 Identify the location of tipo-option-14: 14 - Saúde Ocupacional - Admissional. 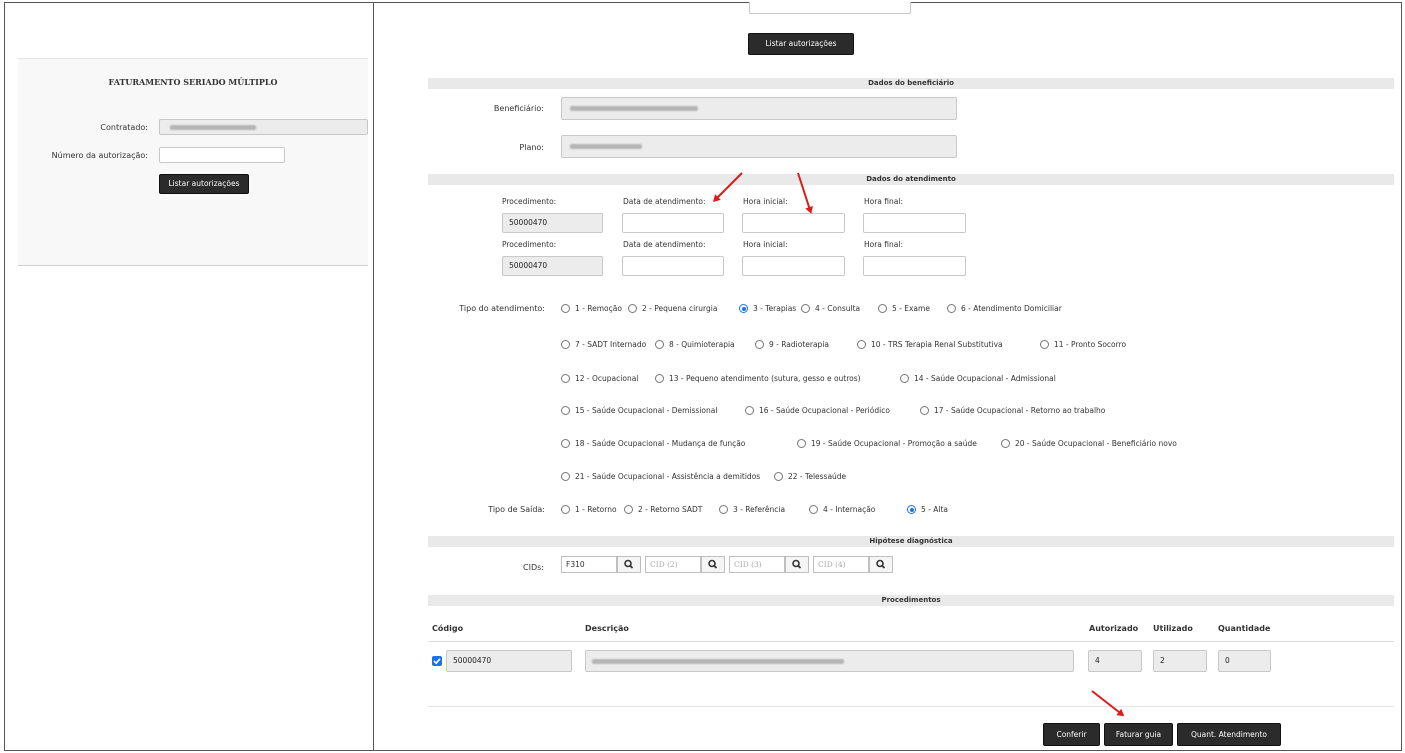
(985, 378).